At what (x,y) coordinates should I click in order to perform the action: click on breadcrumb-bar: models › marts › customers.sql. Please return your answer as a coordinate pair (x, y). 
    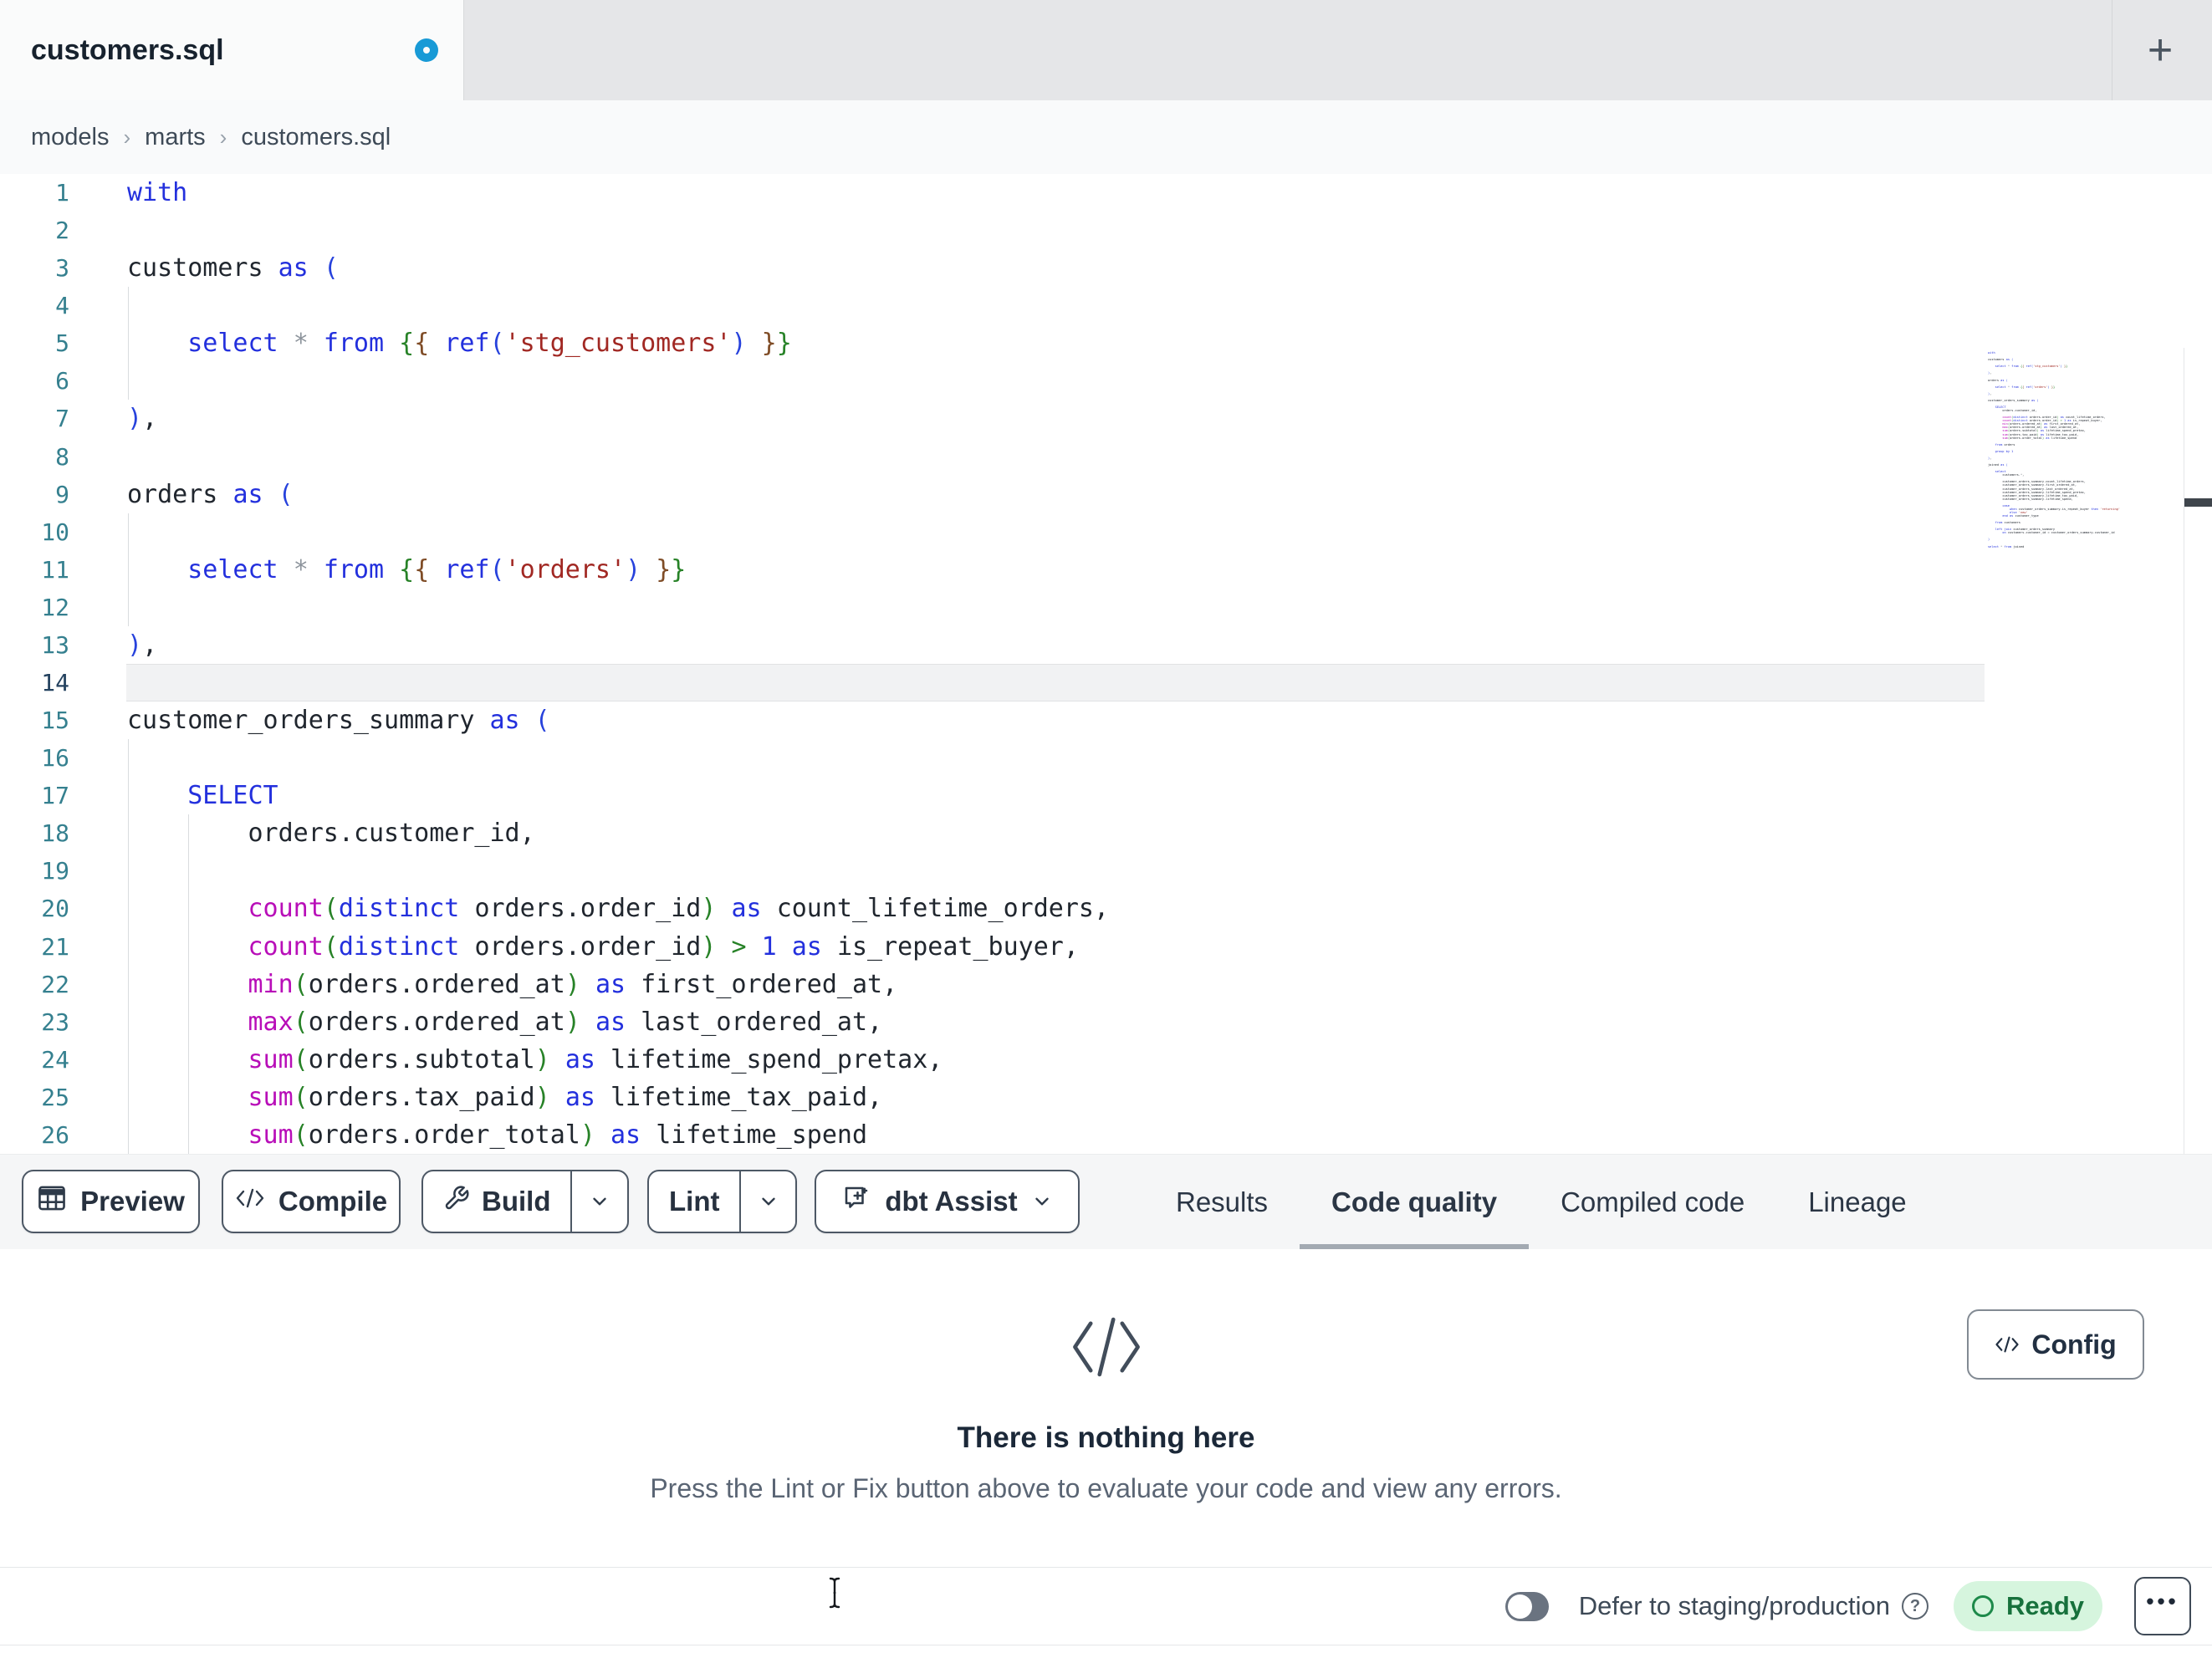
    Looking at the image, I should click on (1106, 185).